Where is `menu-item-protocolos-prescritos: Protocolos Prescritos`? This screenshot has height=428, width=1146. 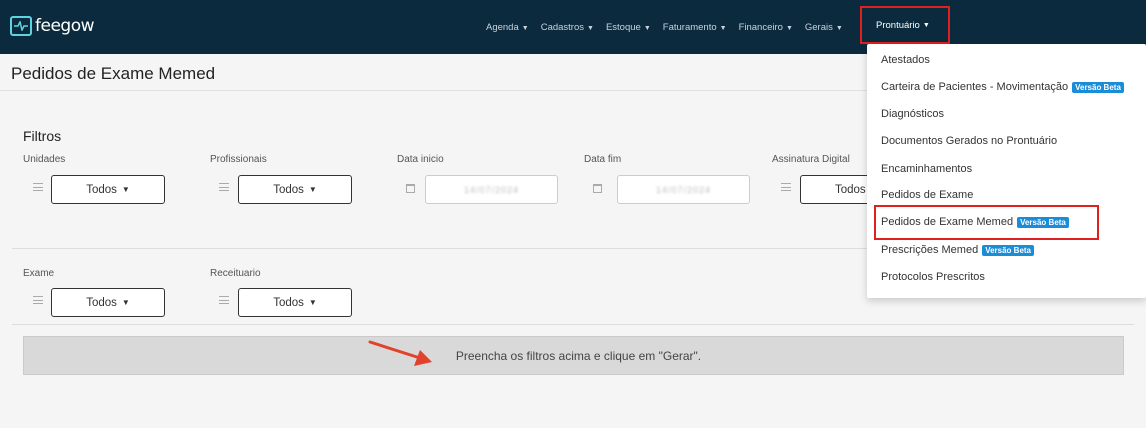 menu-item-protocolos-prescritos: Protocolos Prescritos is located at coordinates (933, 277).